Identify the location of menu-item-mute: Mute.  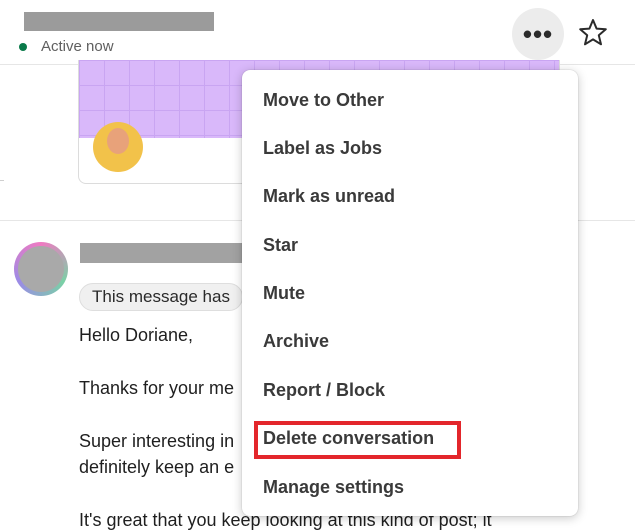
(284, 293).